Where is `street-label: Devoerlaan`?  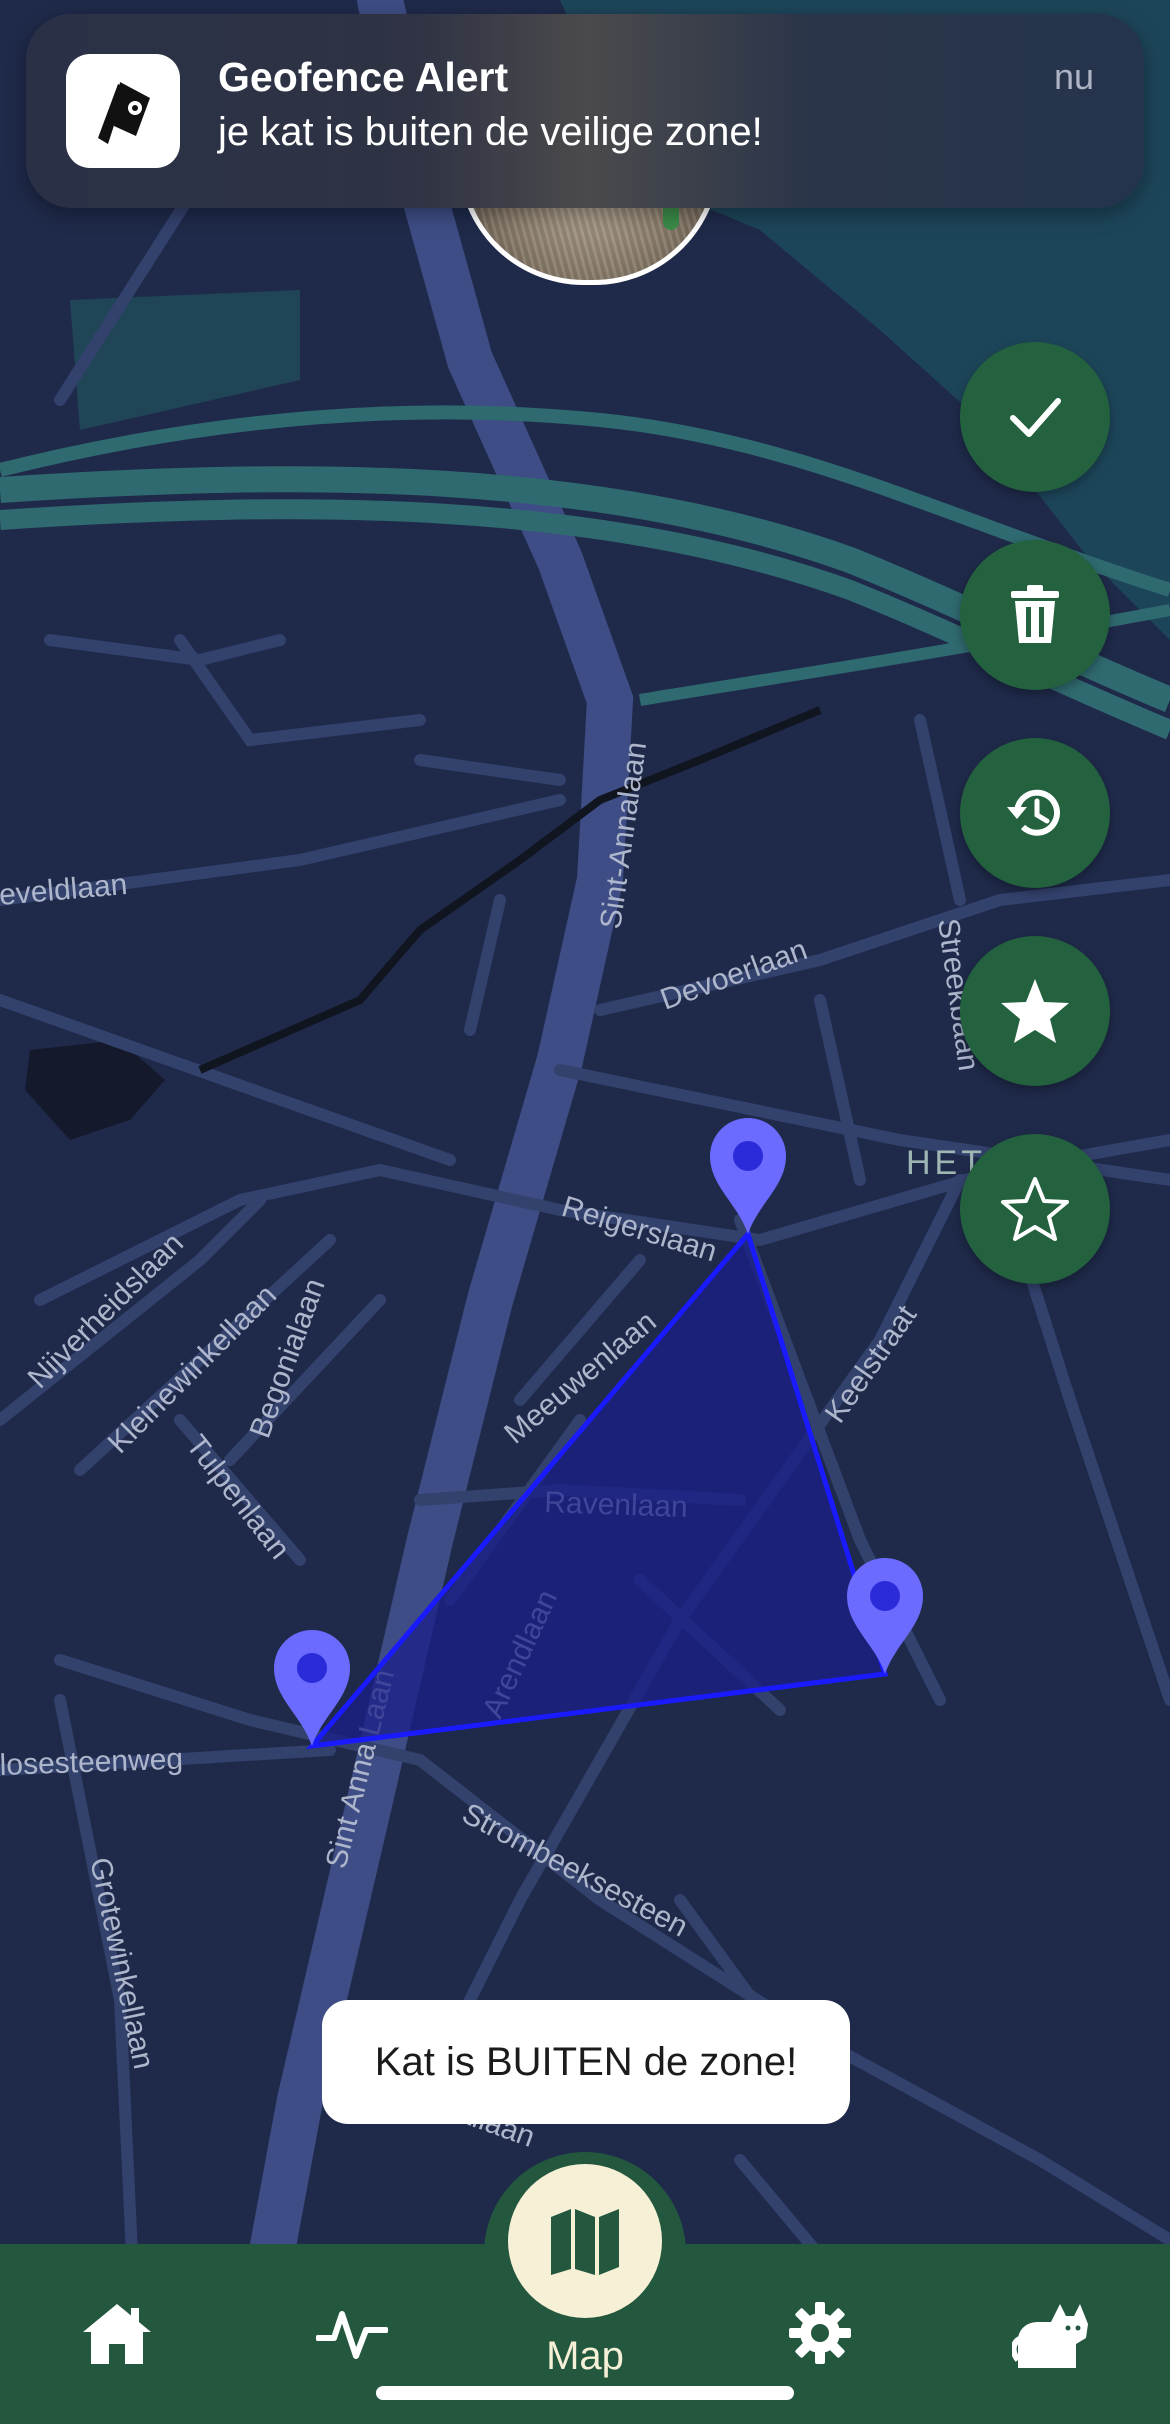 street-label: Devoerlaan is located at coordinates (733, 974).